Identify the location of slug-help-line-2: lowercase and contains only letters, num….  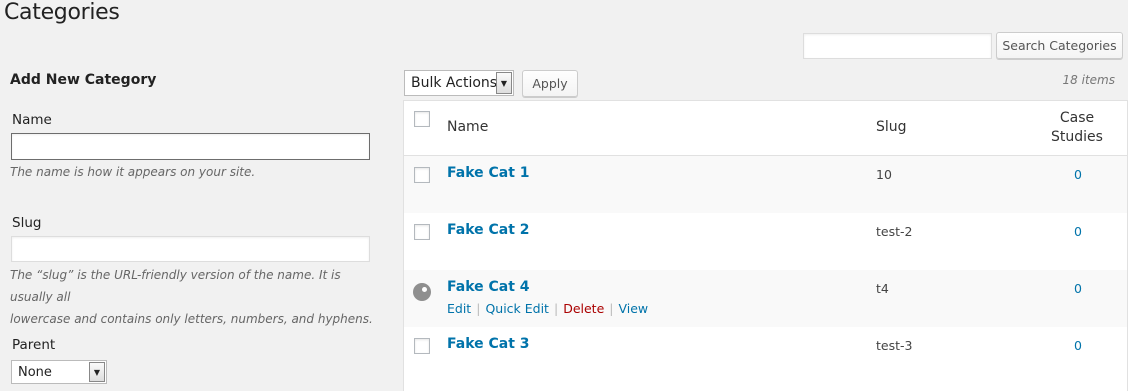
(191, 319).